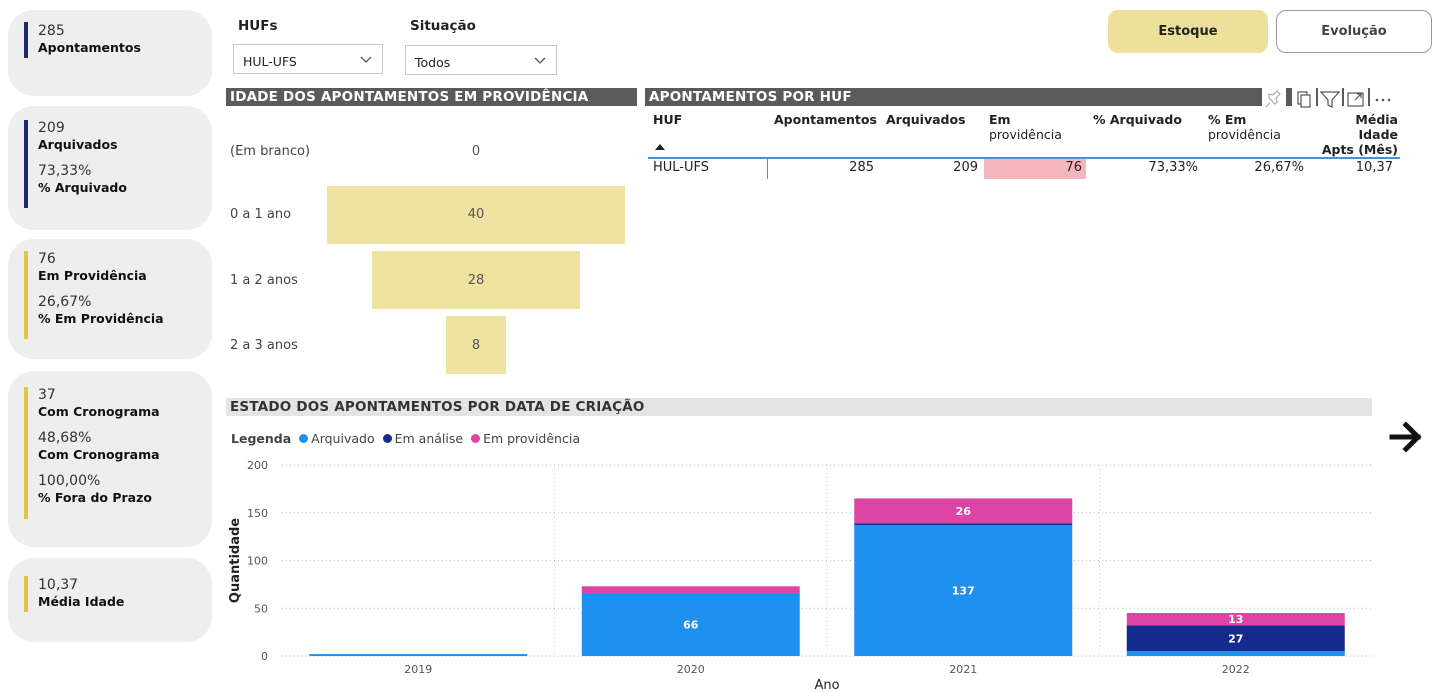 The width and height of the screenshot is (1438, 692). What do you see at coordinates (51, 128) in the screenshot?
I see `kpi-arquivados-value: 209` at bounding box center [51, 128].